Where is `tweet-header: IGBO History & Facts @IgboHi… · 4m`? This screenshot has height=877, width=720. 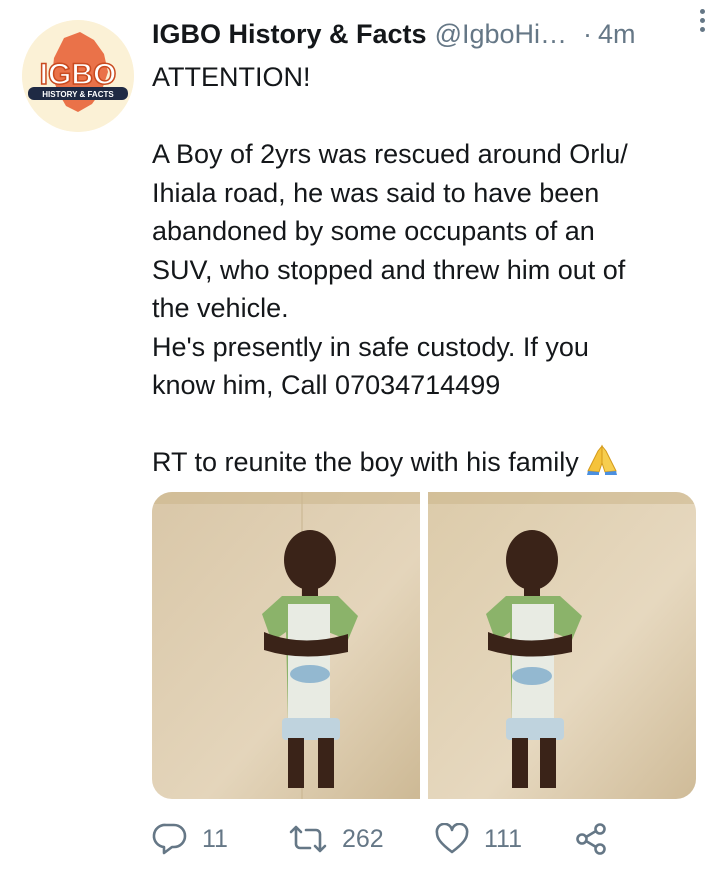
tweet-header: IGBO History & Facts @IgboHi… · 4m is located at coordinates (427, 34).